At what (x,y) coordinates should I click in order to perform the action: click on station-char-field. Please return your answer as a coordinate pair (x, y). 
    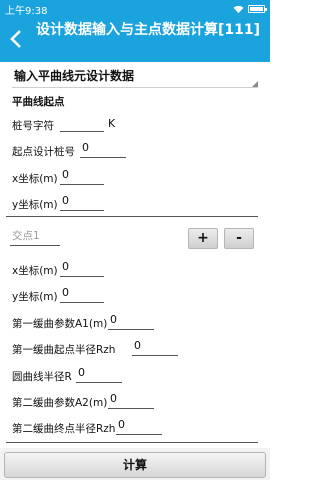
    Looking at the image, I should click on (82, 123).